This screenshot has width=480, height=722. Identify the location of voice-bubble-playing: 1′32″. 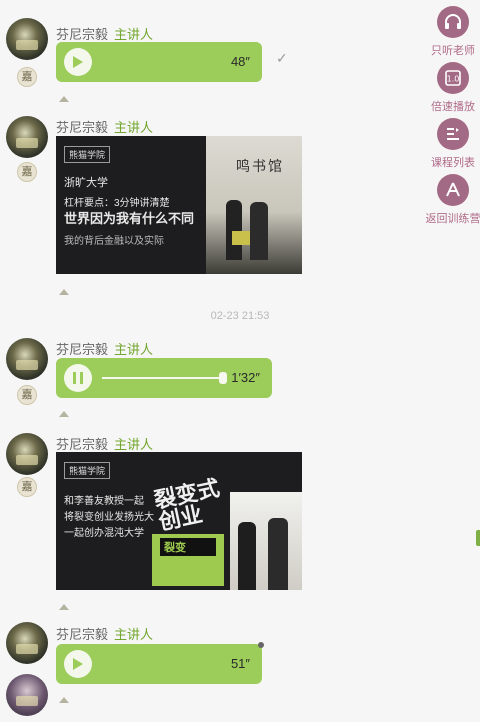
(164, 378).